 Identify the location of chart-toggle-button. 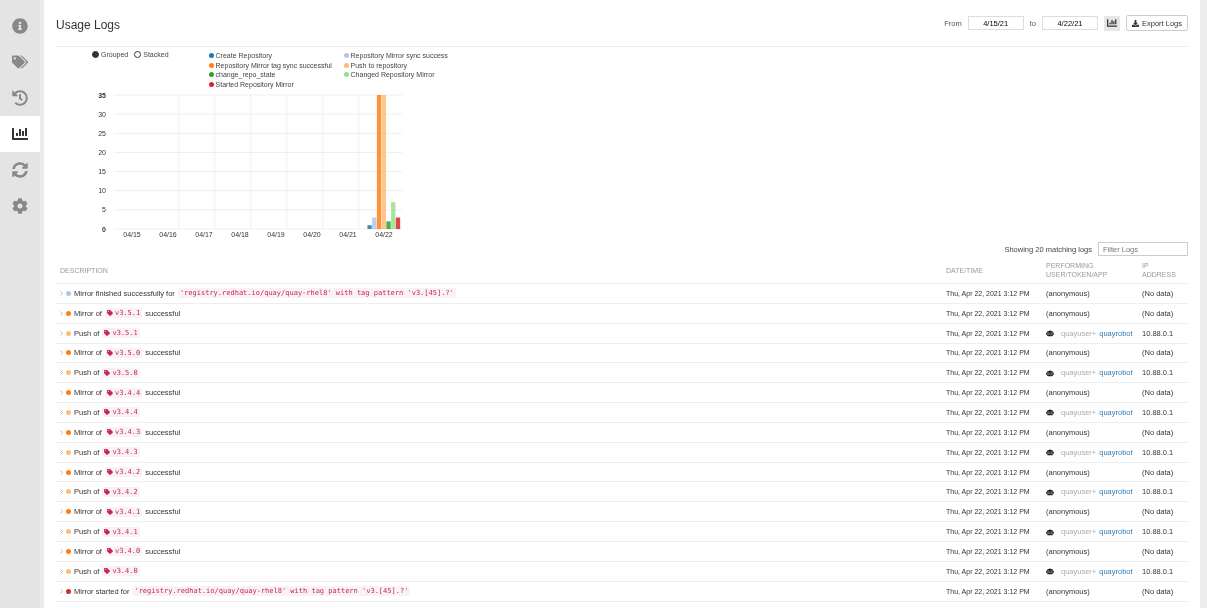
(1111, 23).